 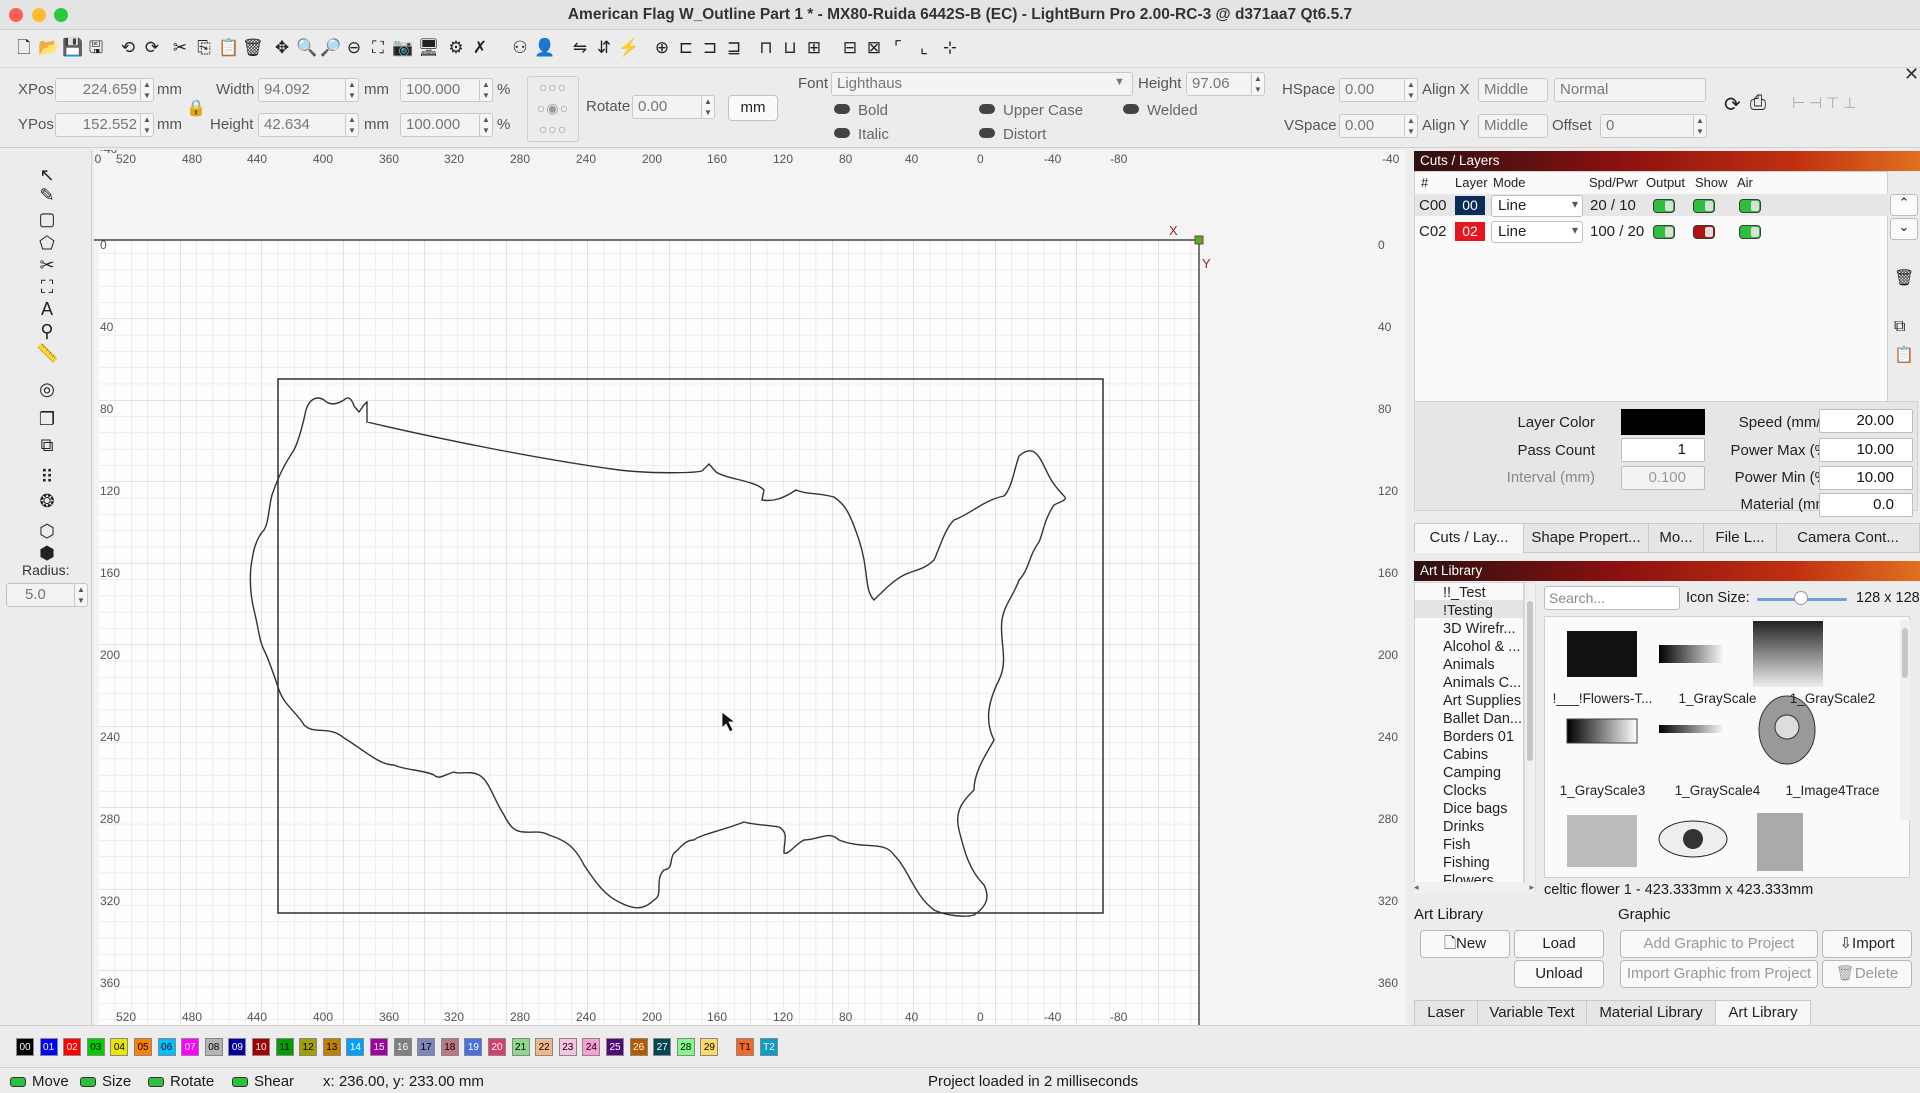 What do you see at coordinates (99, 90) in the screenshot?
I see `xpos-input: 224.659` at bounding box center [99, 90].